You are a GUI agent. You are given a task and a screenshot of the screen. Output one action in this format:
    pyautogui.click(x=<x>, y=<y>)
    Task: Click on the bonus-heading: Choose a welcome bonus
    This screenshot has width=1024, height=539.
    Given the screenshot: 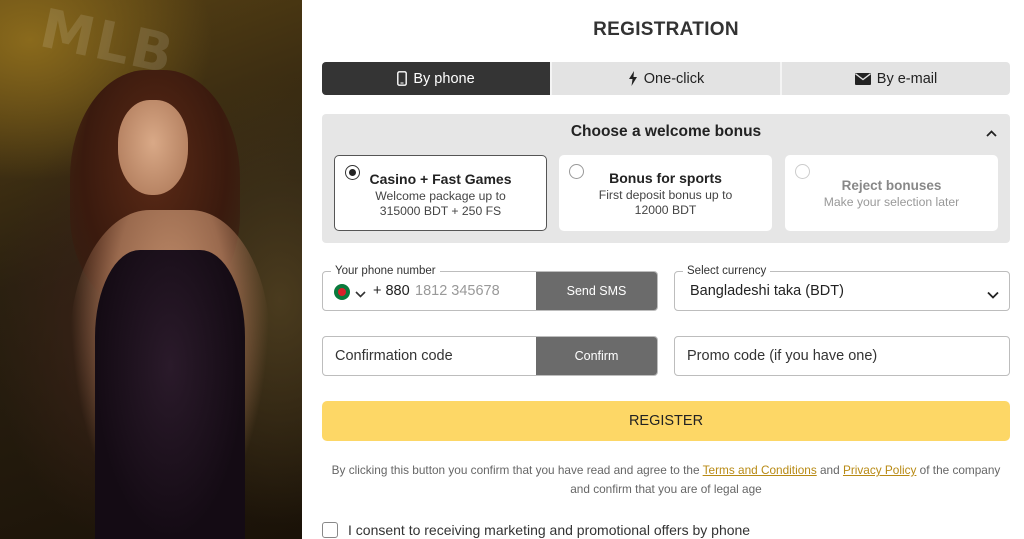 What is the action you would take?
    pyautogui.click(x=666, y=131)
    